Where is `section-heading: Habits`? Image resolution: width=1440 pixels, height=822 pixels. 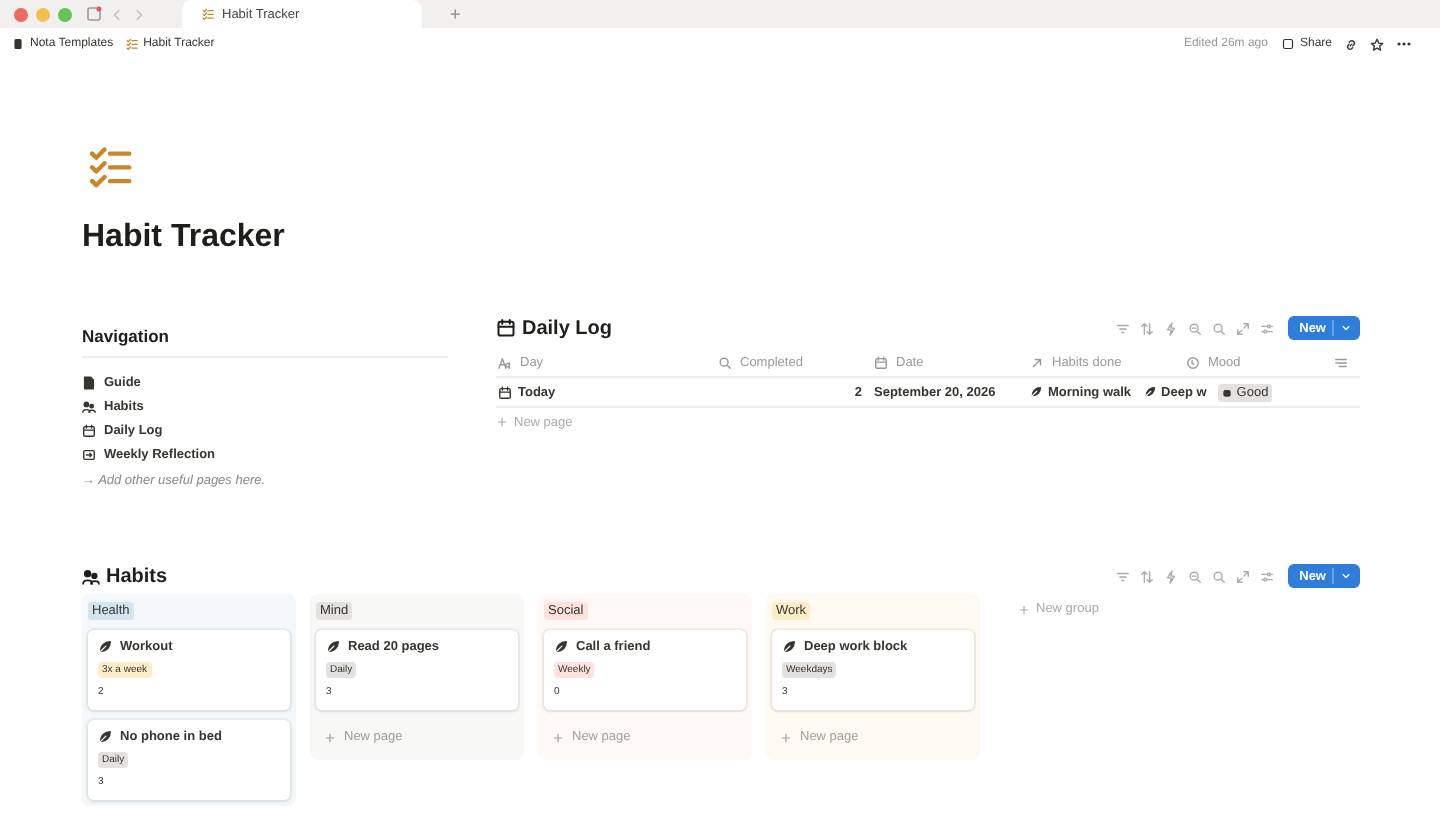
section-heading: Habits is located at coordinates (125, 576).